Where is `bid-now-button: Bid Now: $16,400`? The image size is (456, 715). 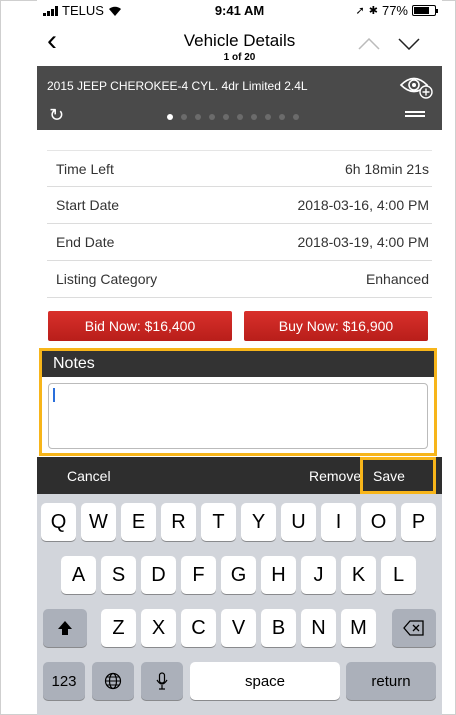
bid-now-button: Bid Now: $16,400 is located at coordinates (140, 326).